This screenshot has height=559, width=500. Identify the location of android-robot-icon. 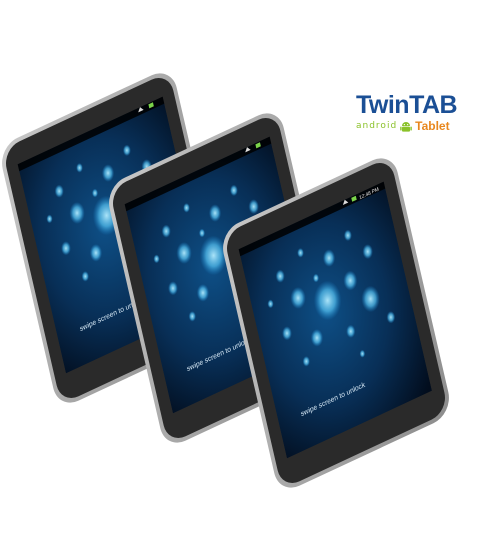
(406, 127).